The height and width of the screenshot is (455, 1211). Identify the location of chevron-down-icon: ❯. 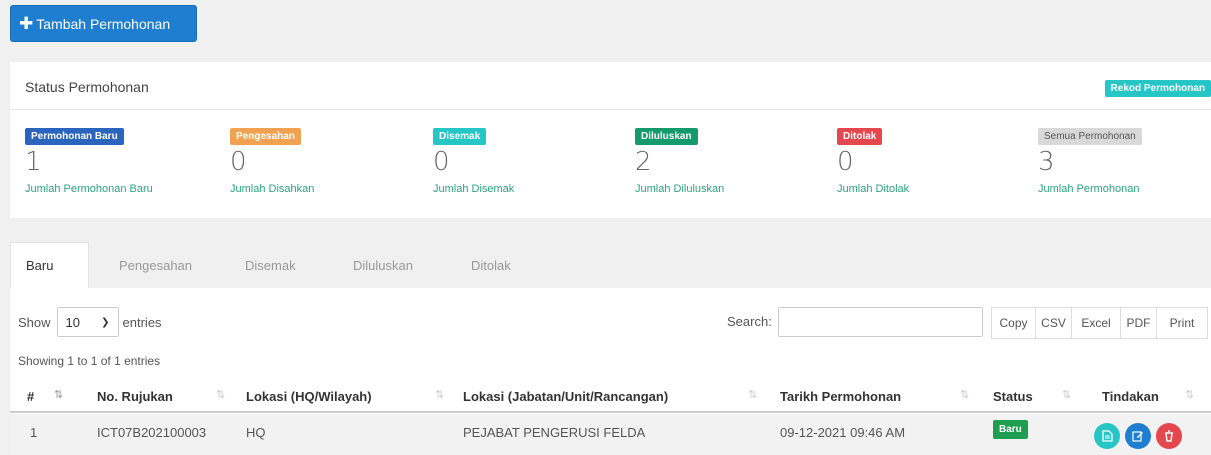
(105, 322).